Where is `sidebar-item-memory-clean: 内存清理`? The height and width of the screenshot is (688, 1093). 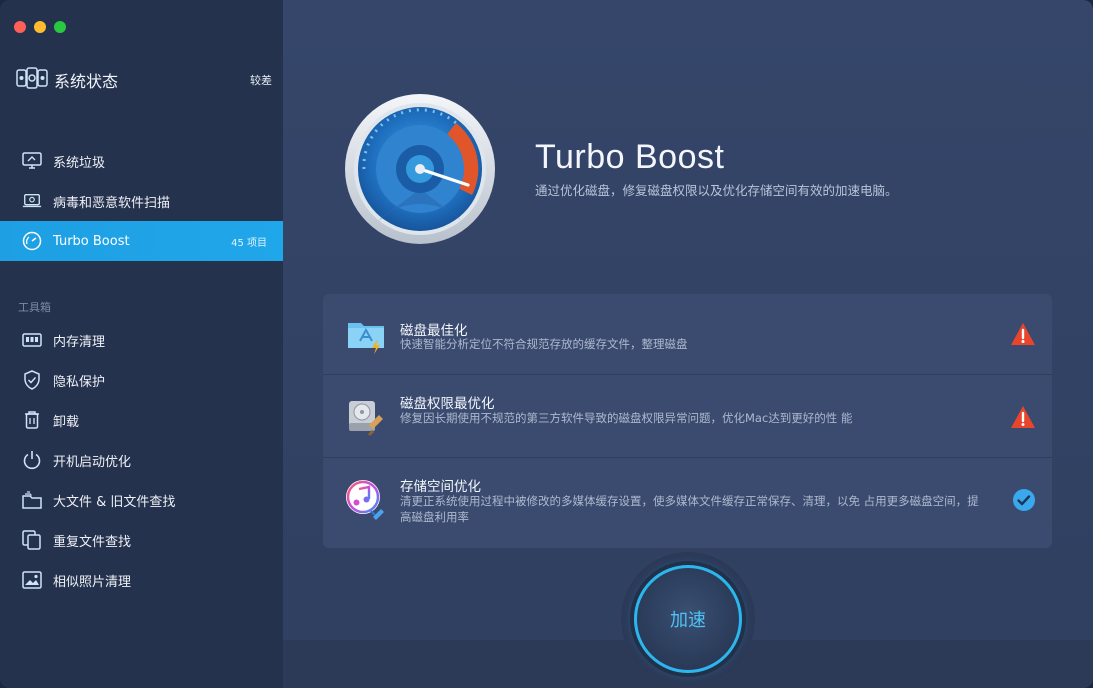 sidebar-item-memory-clean: 内存清理 is located at coordinates (141, 340).